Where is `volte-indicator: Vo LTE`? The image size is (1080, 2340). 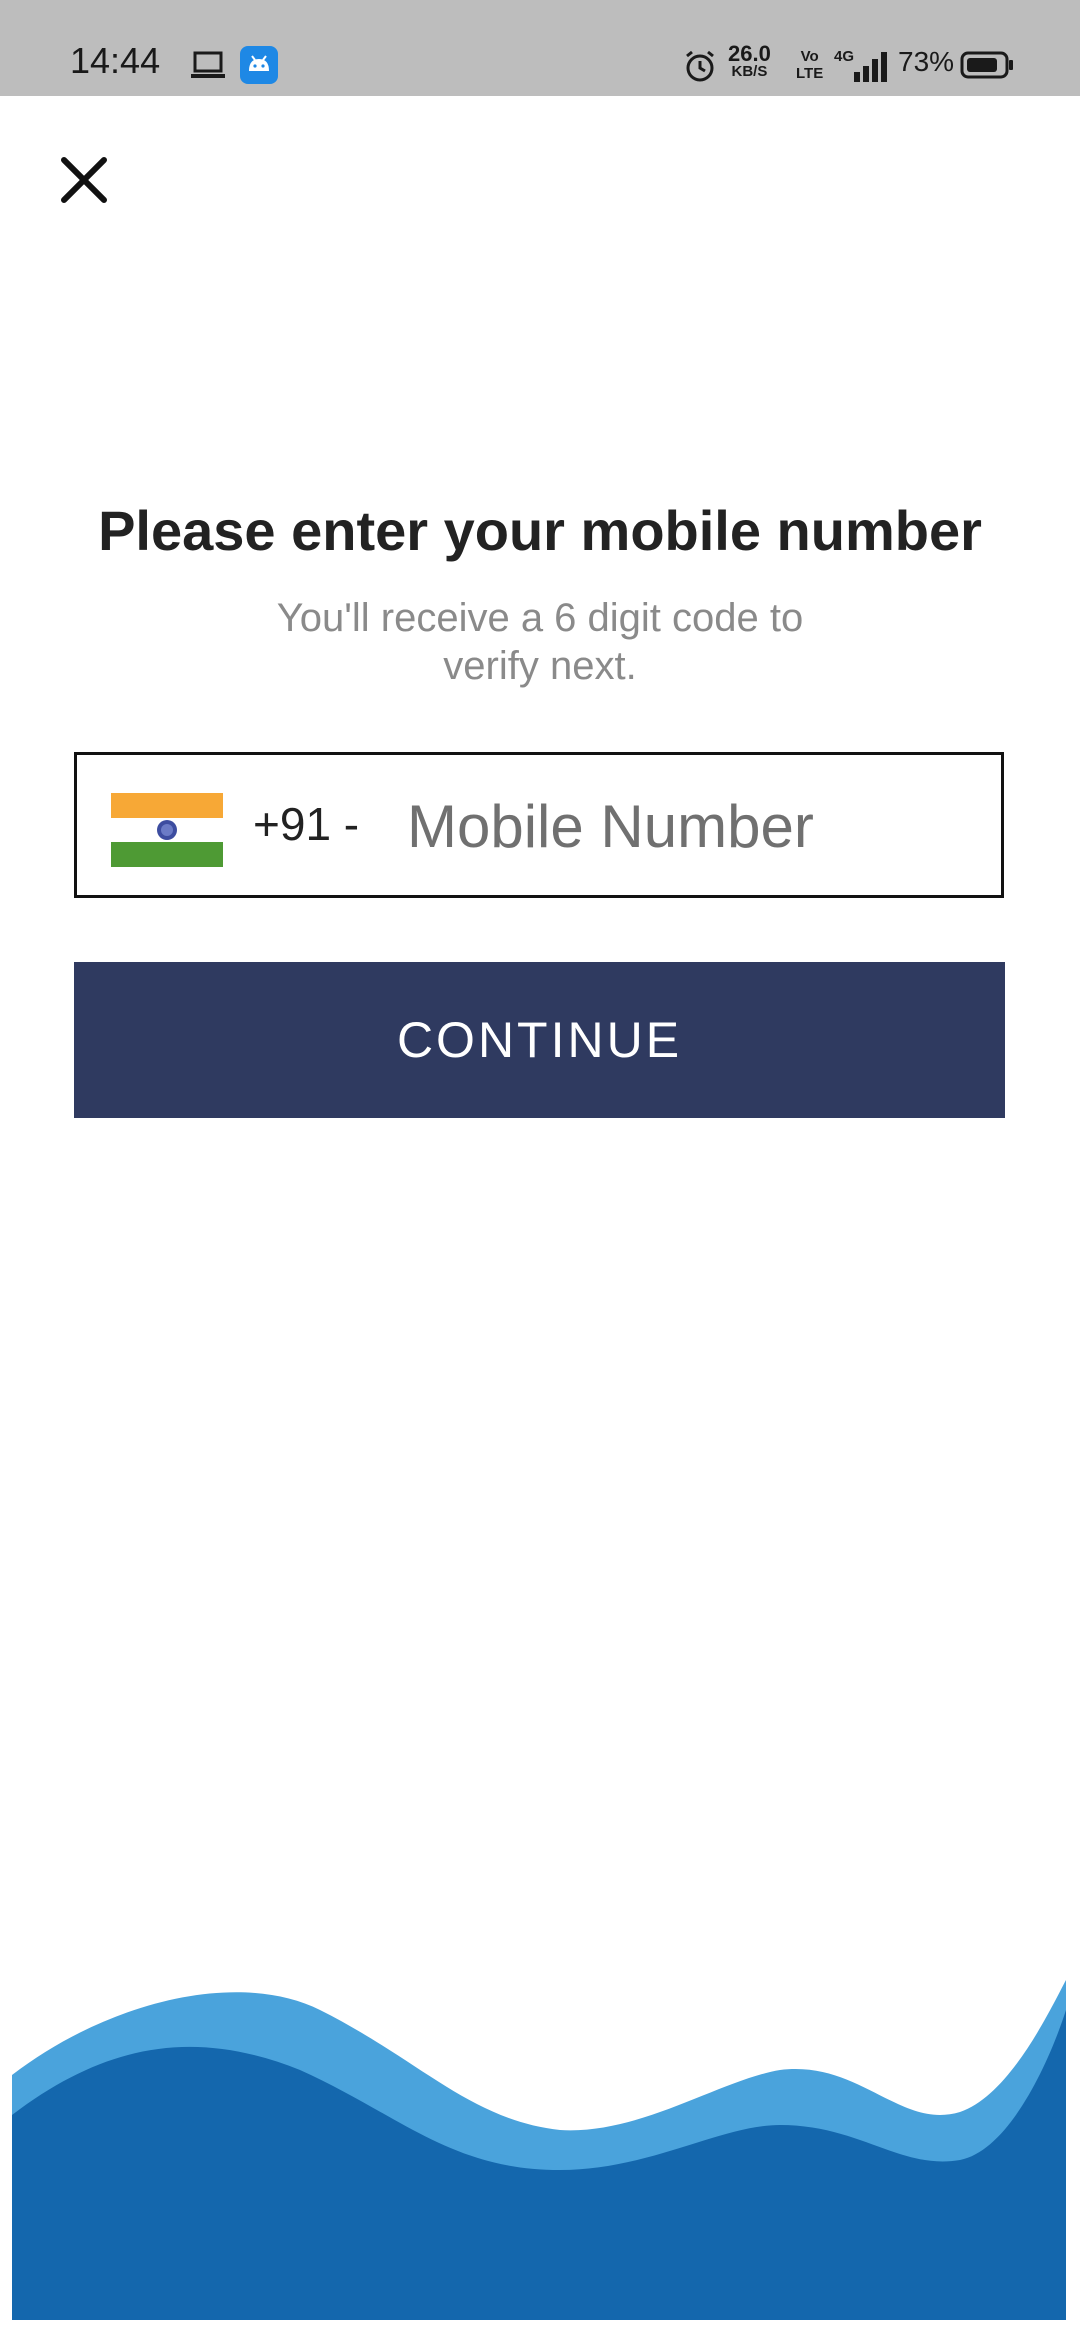 volte-indicator: Vo LTE is located at coordinates (809, 65).